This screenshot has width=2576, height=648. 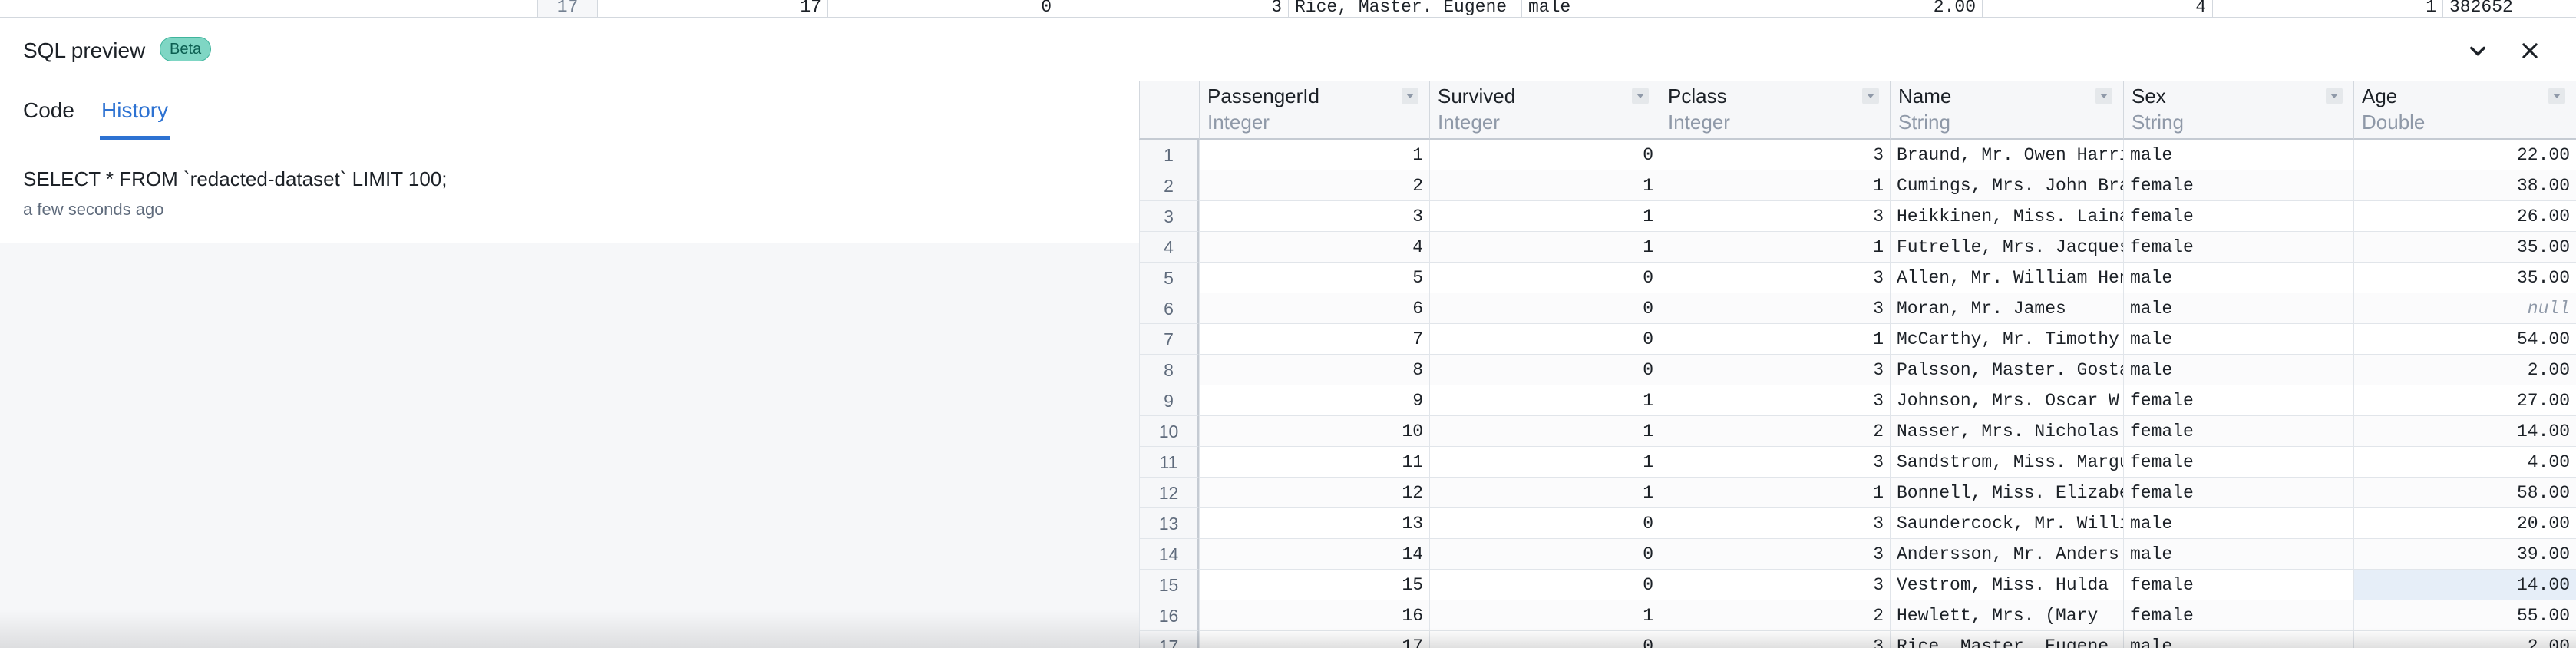 I want to click on table-cell: 2, so click(x=1775, y=432).